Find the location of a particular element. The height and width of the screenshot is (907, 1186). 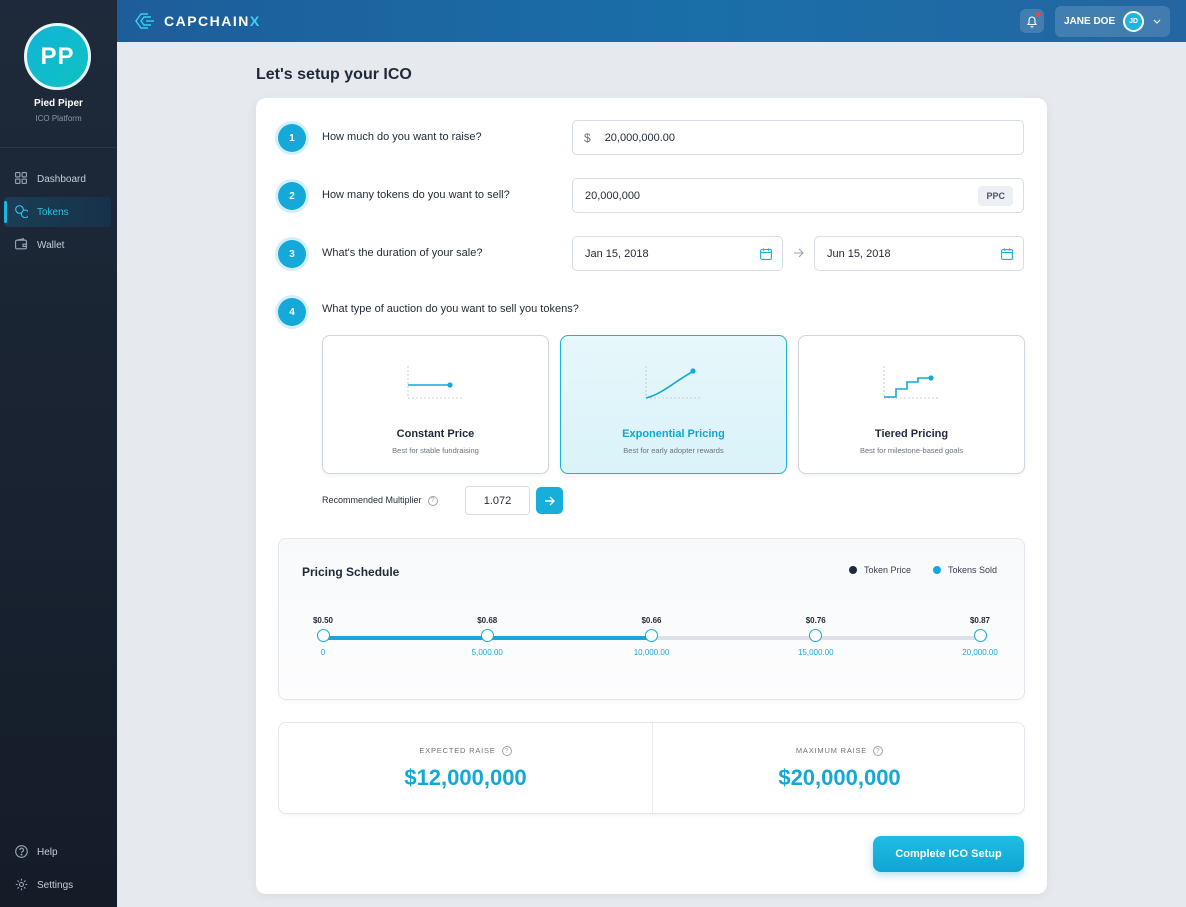

raise-amount-input: $ 20,000,000.00 is located at coordinates (798, 137).